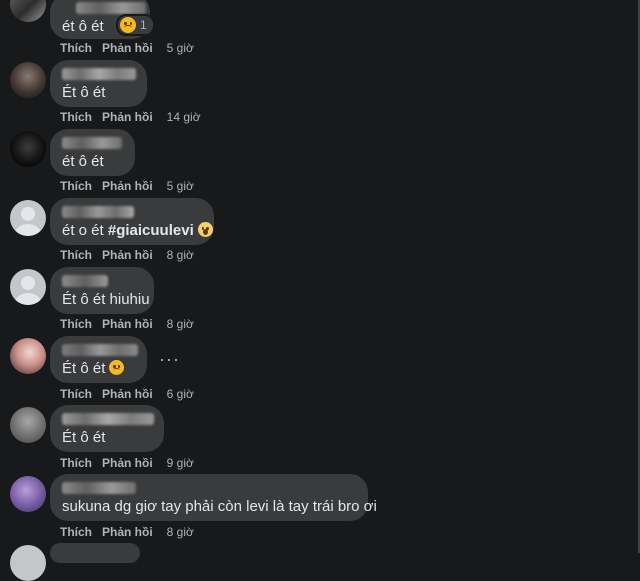  What do you see at coordinates (320, 439) in the screenshot?
I see `comment-item: Ét ô ét Thích Phản hồi 9 giờ` at bounding box center [320, 439].